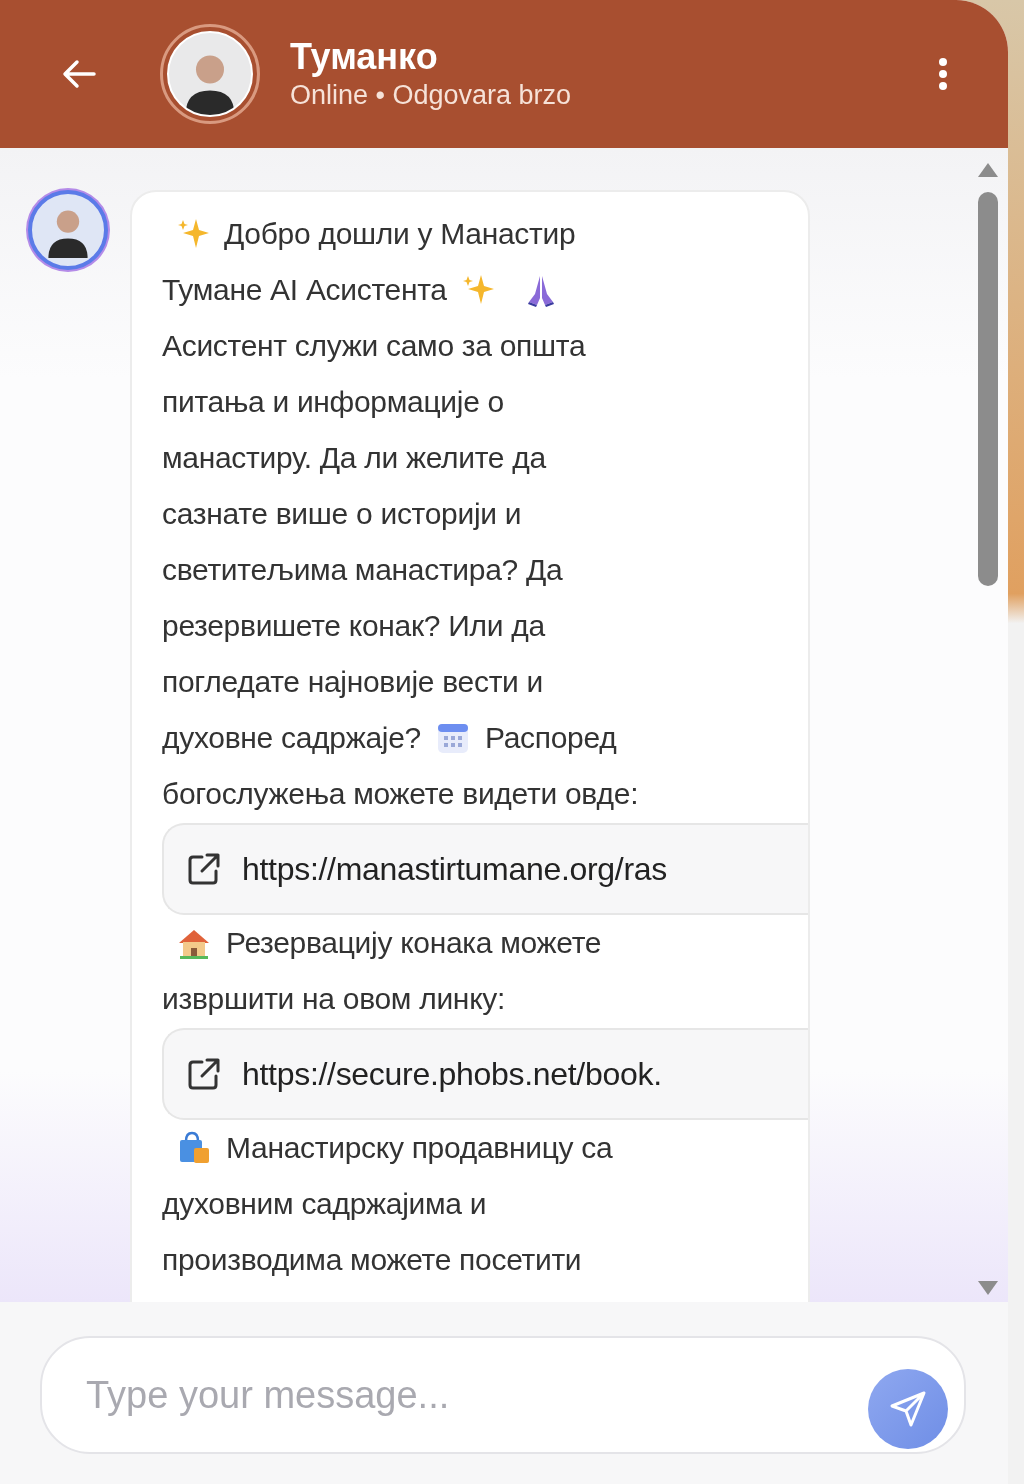 The width and height of the screenshot is (1024, 1484). Describe the element at coordinates (364, 57) in the screenshot. I see `contact-name: Туманко` at that location.